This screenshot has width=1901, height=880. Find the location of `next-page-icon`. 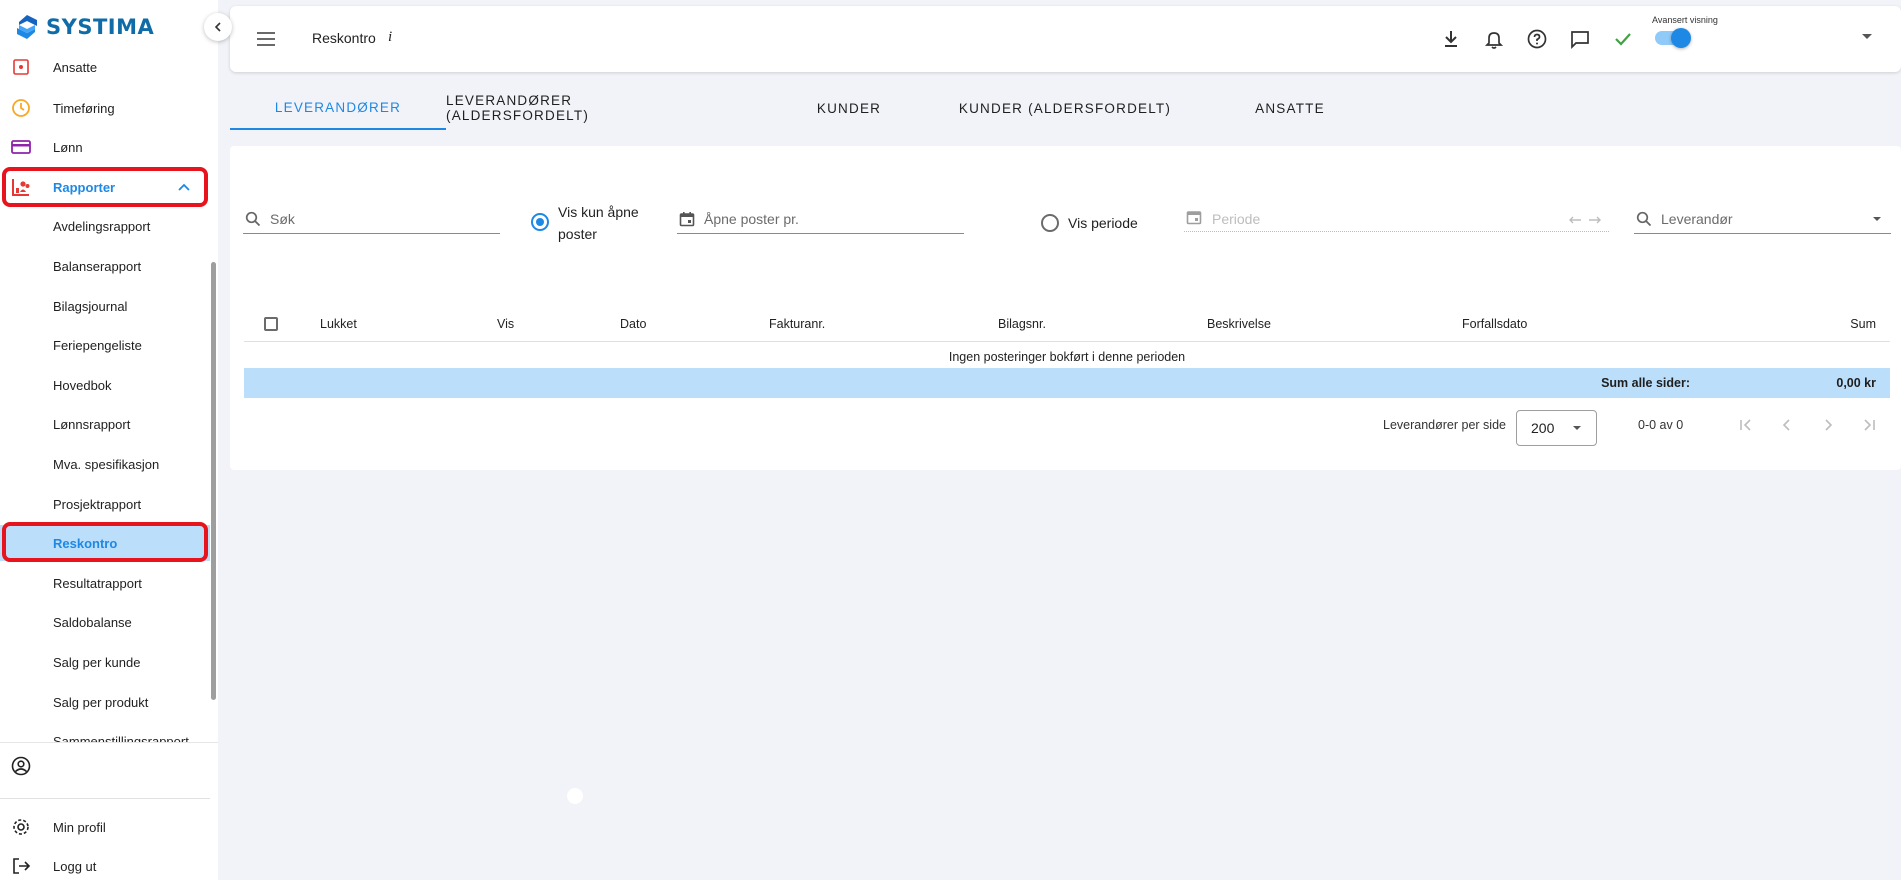

next-page-icon is located at coordinates (1828, 425).